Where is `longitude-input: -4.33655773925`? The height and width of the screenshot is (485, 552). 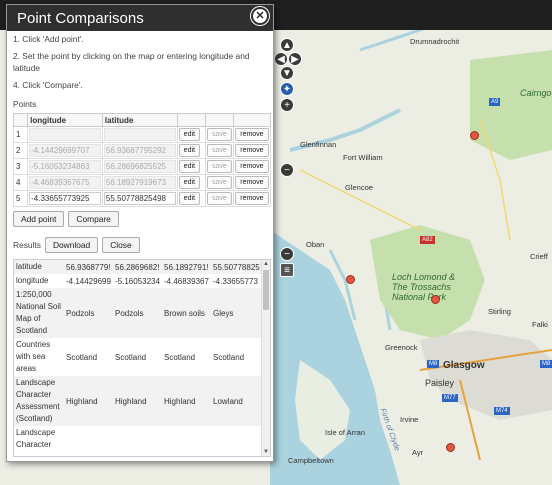
longitude-input: -4.33655773925 is located at coordinates (65, 198).